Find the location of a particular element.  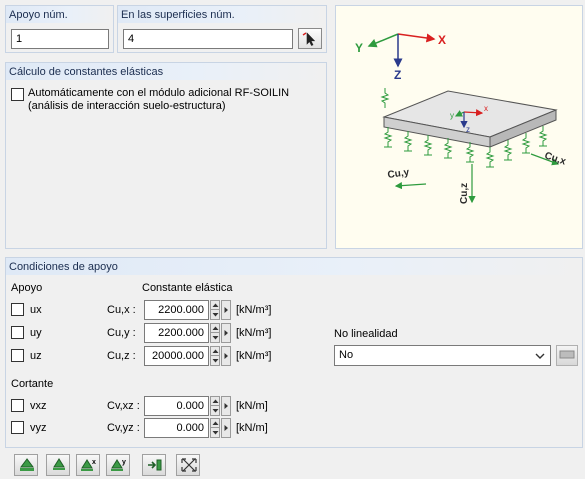

z-axis-label: Z is located at coordinates (397, 75).